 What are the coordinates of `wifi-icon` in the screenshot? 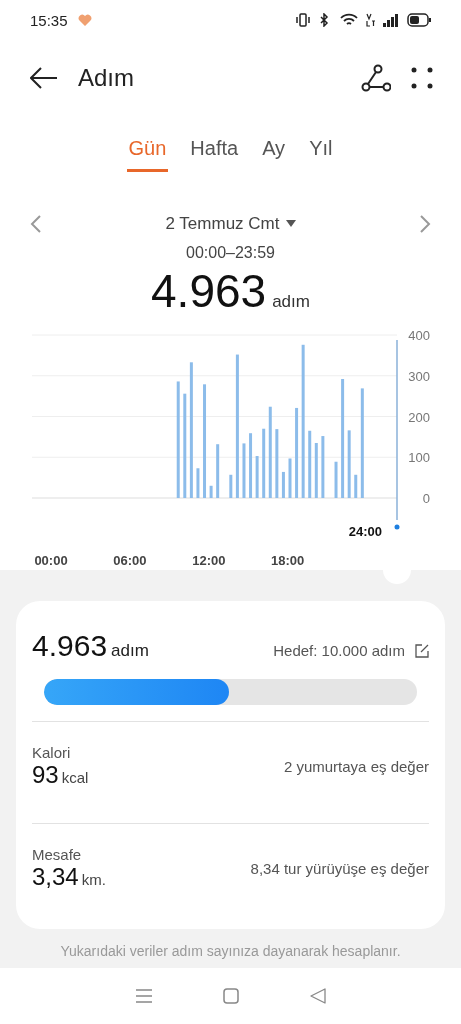 It's located at (349, 20).